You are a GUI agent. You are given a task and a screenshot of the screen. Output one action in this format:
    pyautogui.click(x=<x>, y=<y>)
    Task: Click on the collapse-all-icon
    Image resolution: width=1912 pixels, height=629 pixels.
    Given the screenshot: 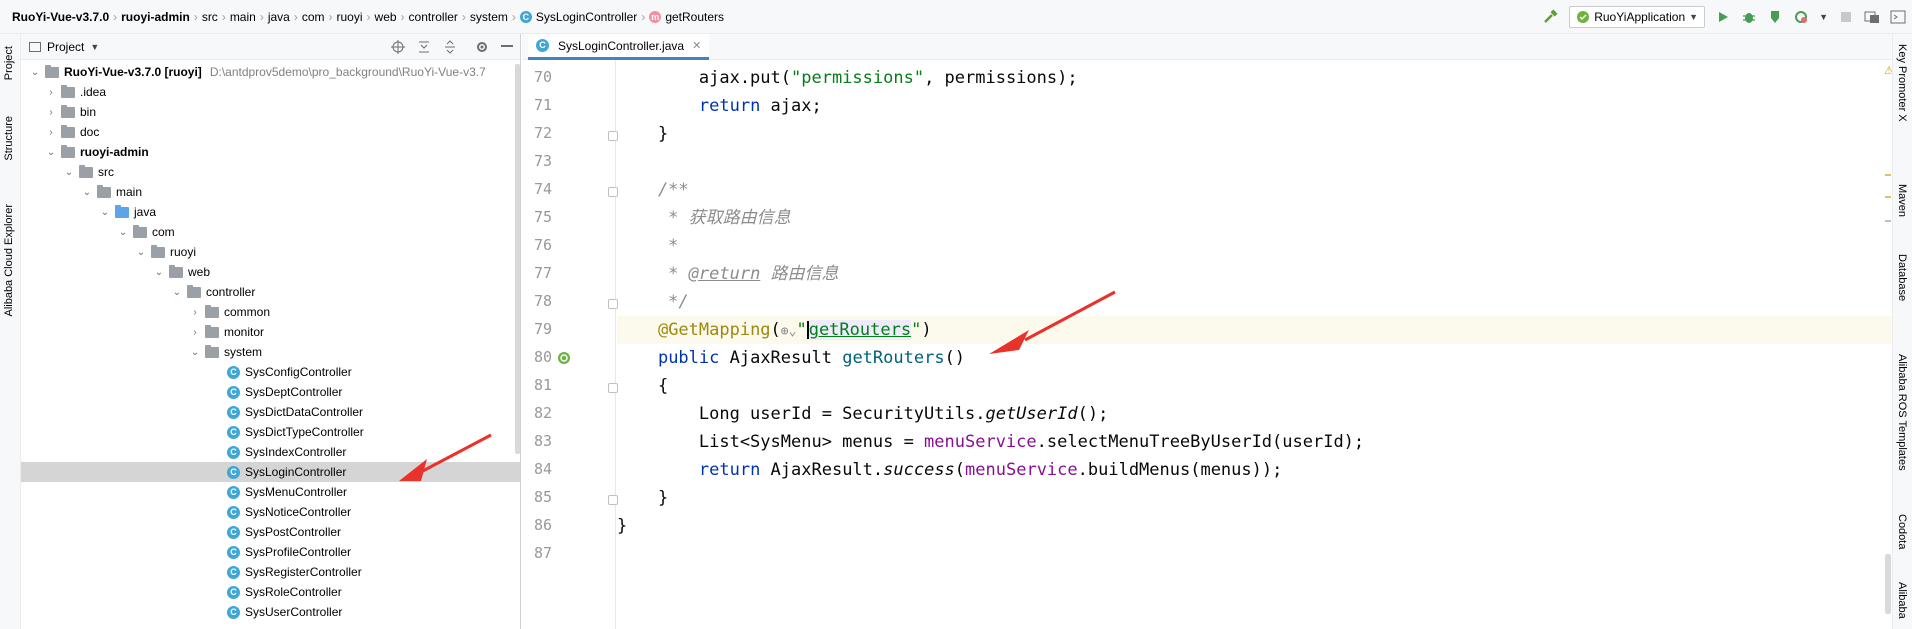 What is the action you would take?
    pyautogui.click(x=450, y=48)
    